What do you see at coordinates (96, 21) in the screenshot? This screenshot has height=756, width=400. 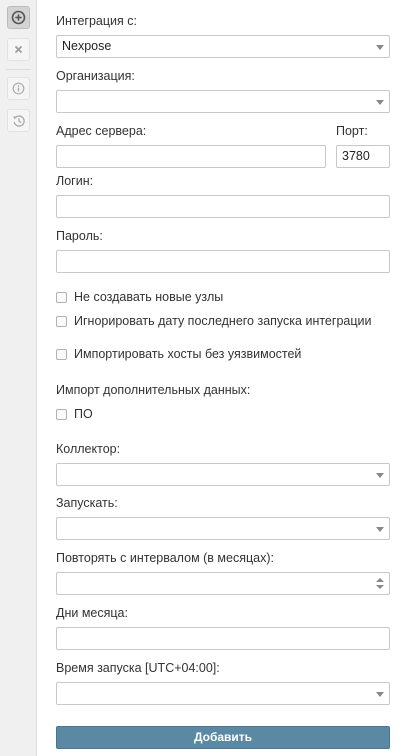 I see `integration-label: Интеграция с:` at bounding box center [96, 21].